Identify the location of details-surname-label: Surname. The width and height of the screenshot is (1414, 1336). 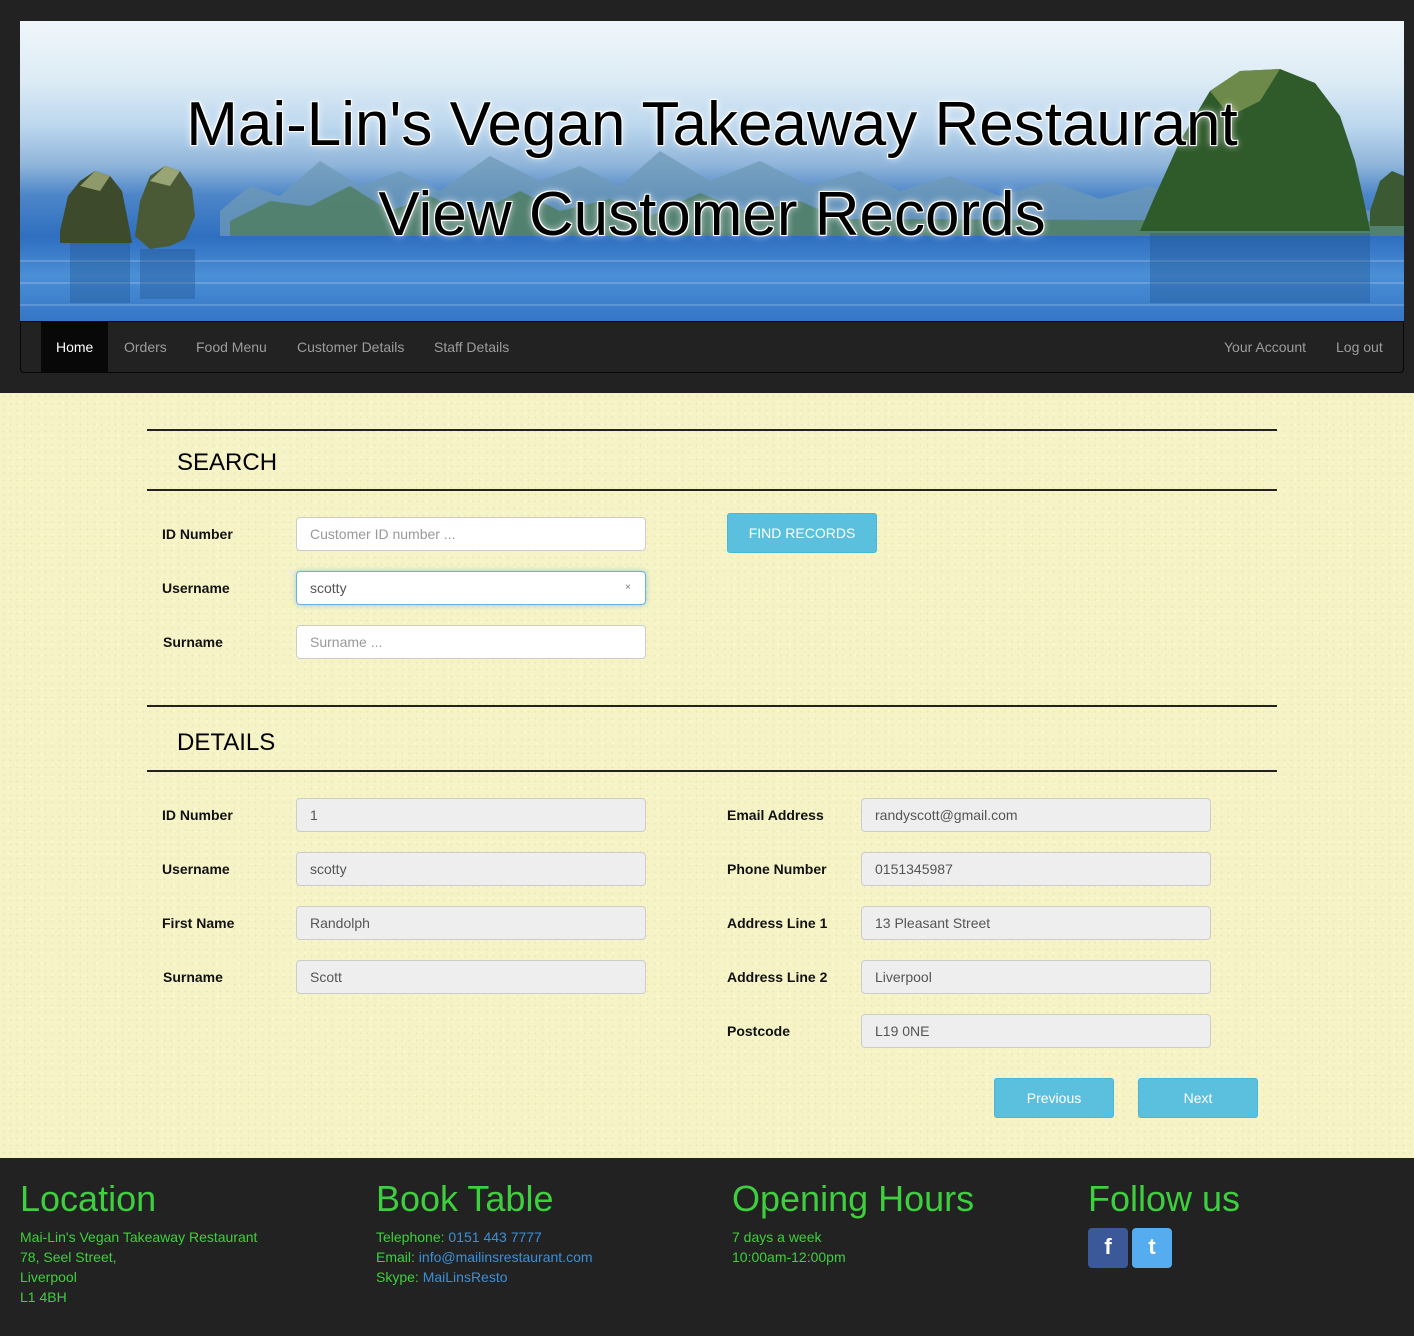
(193, 977).